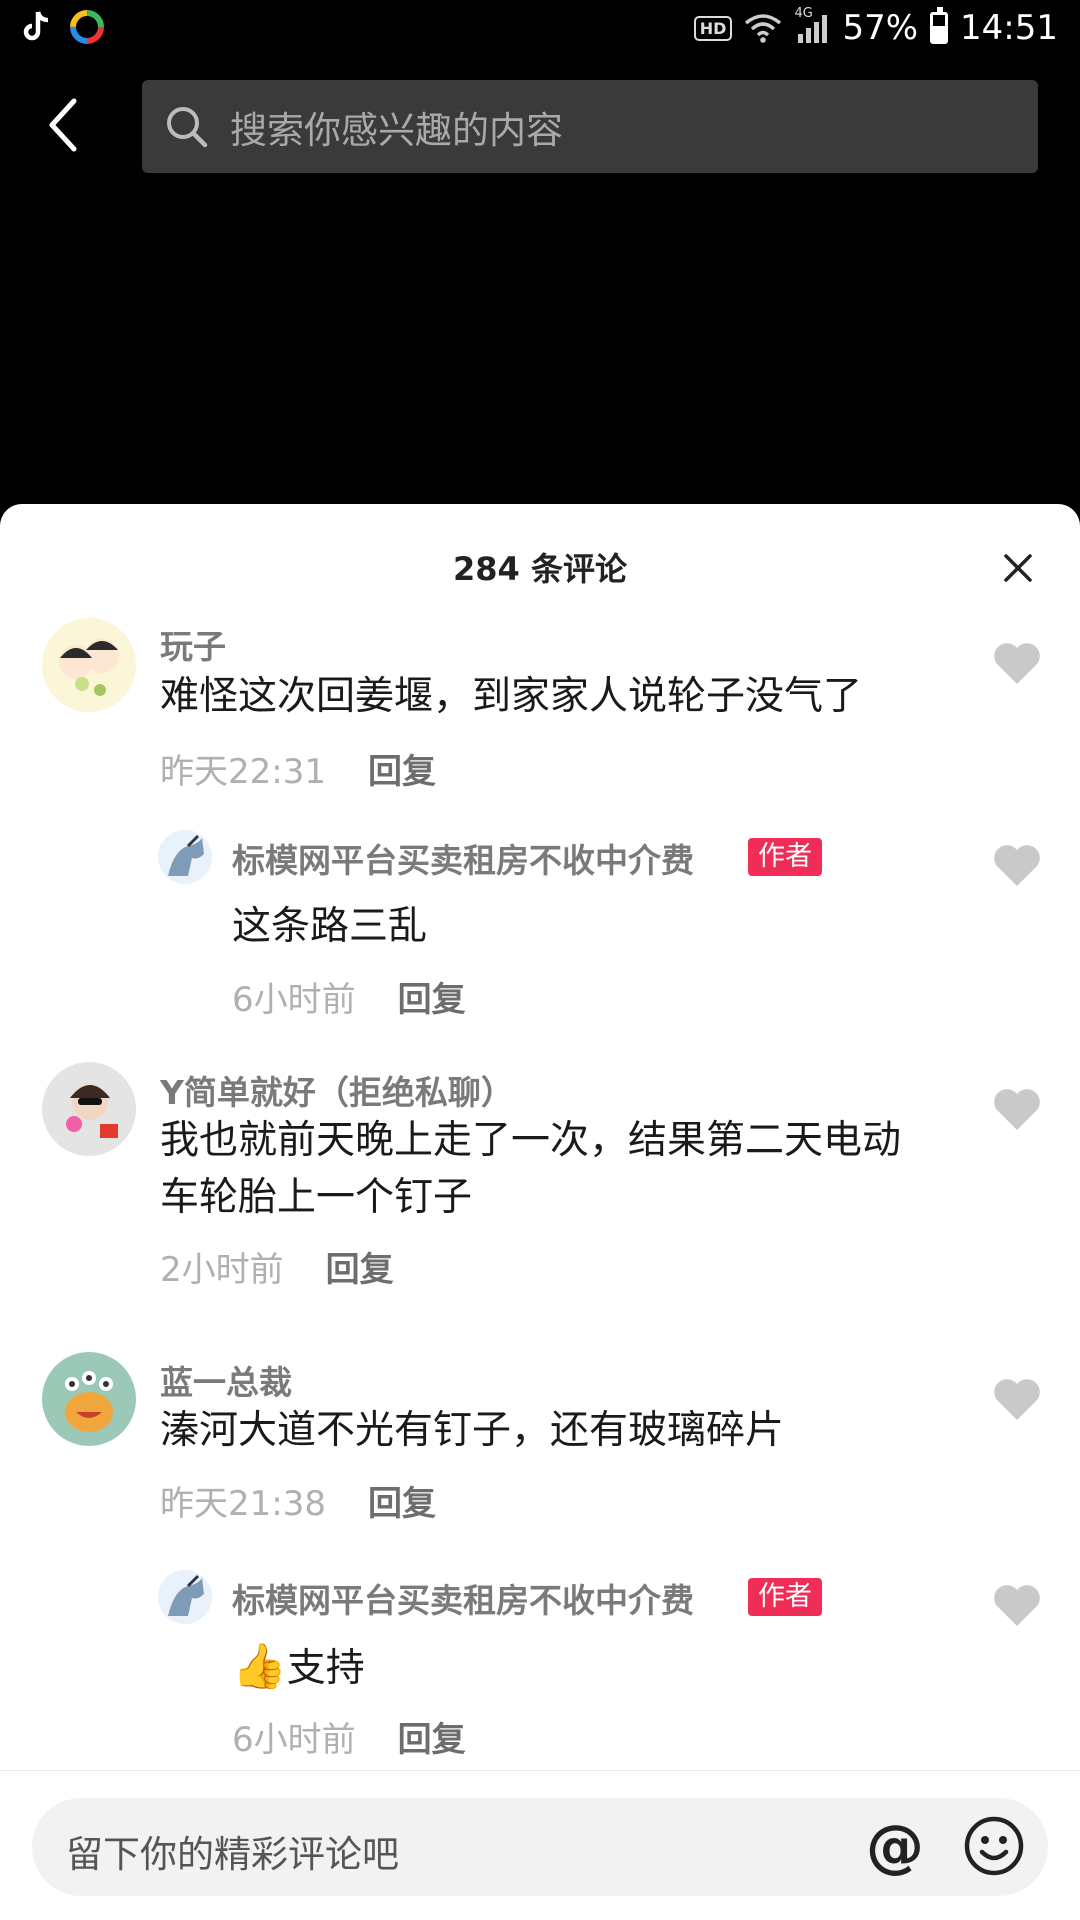 The height and width of the screenshot is (1920, 1080). What do you see at coordinates (259, 1666) in the screenshot?
I see `thumbs-up-emoji: 👍` at bounding box center [259, 1666].